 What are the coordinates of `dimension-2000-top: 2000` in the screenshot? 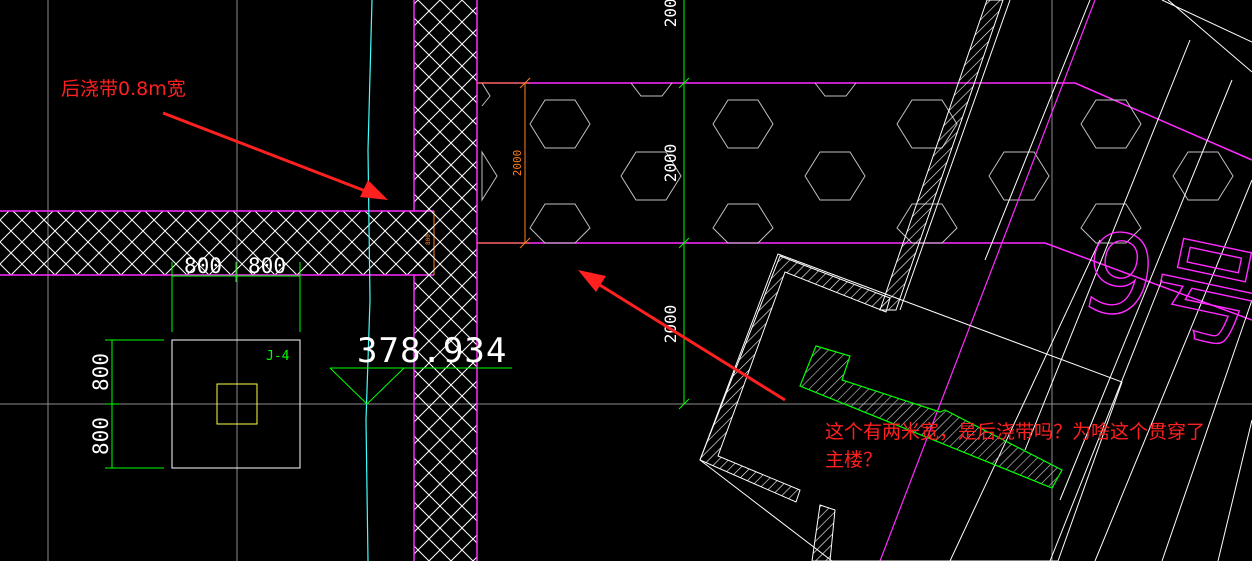 It's located at (670, 13).